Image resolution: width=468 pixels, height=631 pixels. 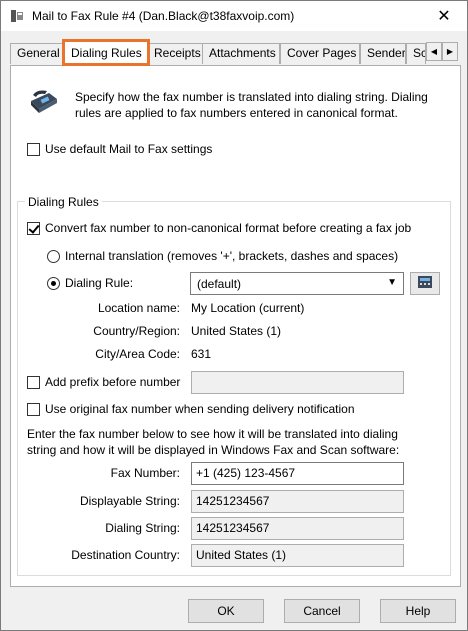 I want to click on prefix-input, so click(x=297, y=382).